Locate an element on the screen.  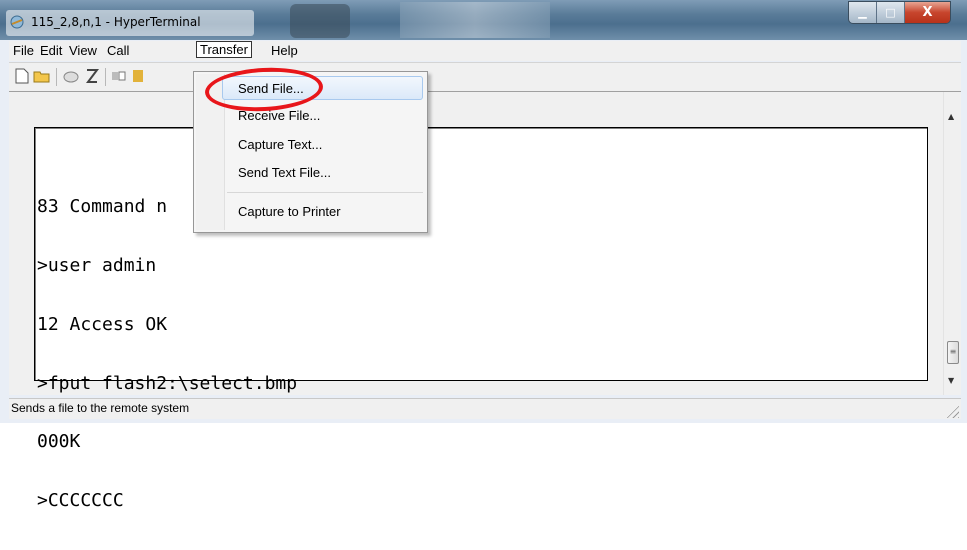
menu-call: Call is located at coordinates (118, 50).